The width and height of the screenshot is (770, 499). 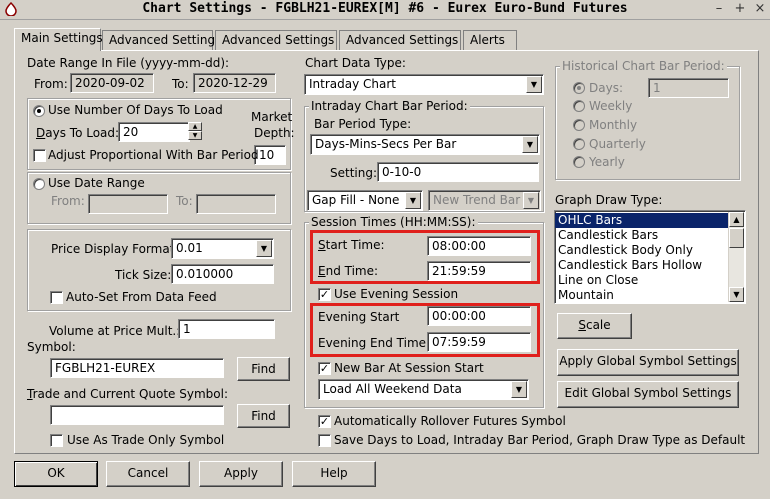 What do you see at coordinates (650, 295) in the screenshot?
I see `list-item: Mountain` at bounding box center [650, 295].